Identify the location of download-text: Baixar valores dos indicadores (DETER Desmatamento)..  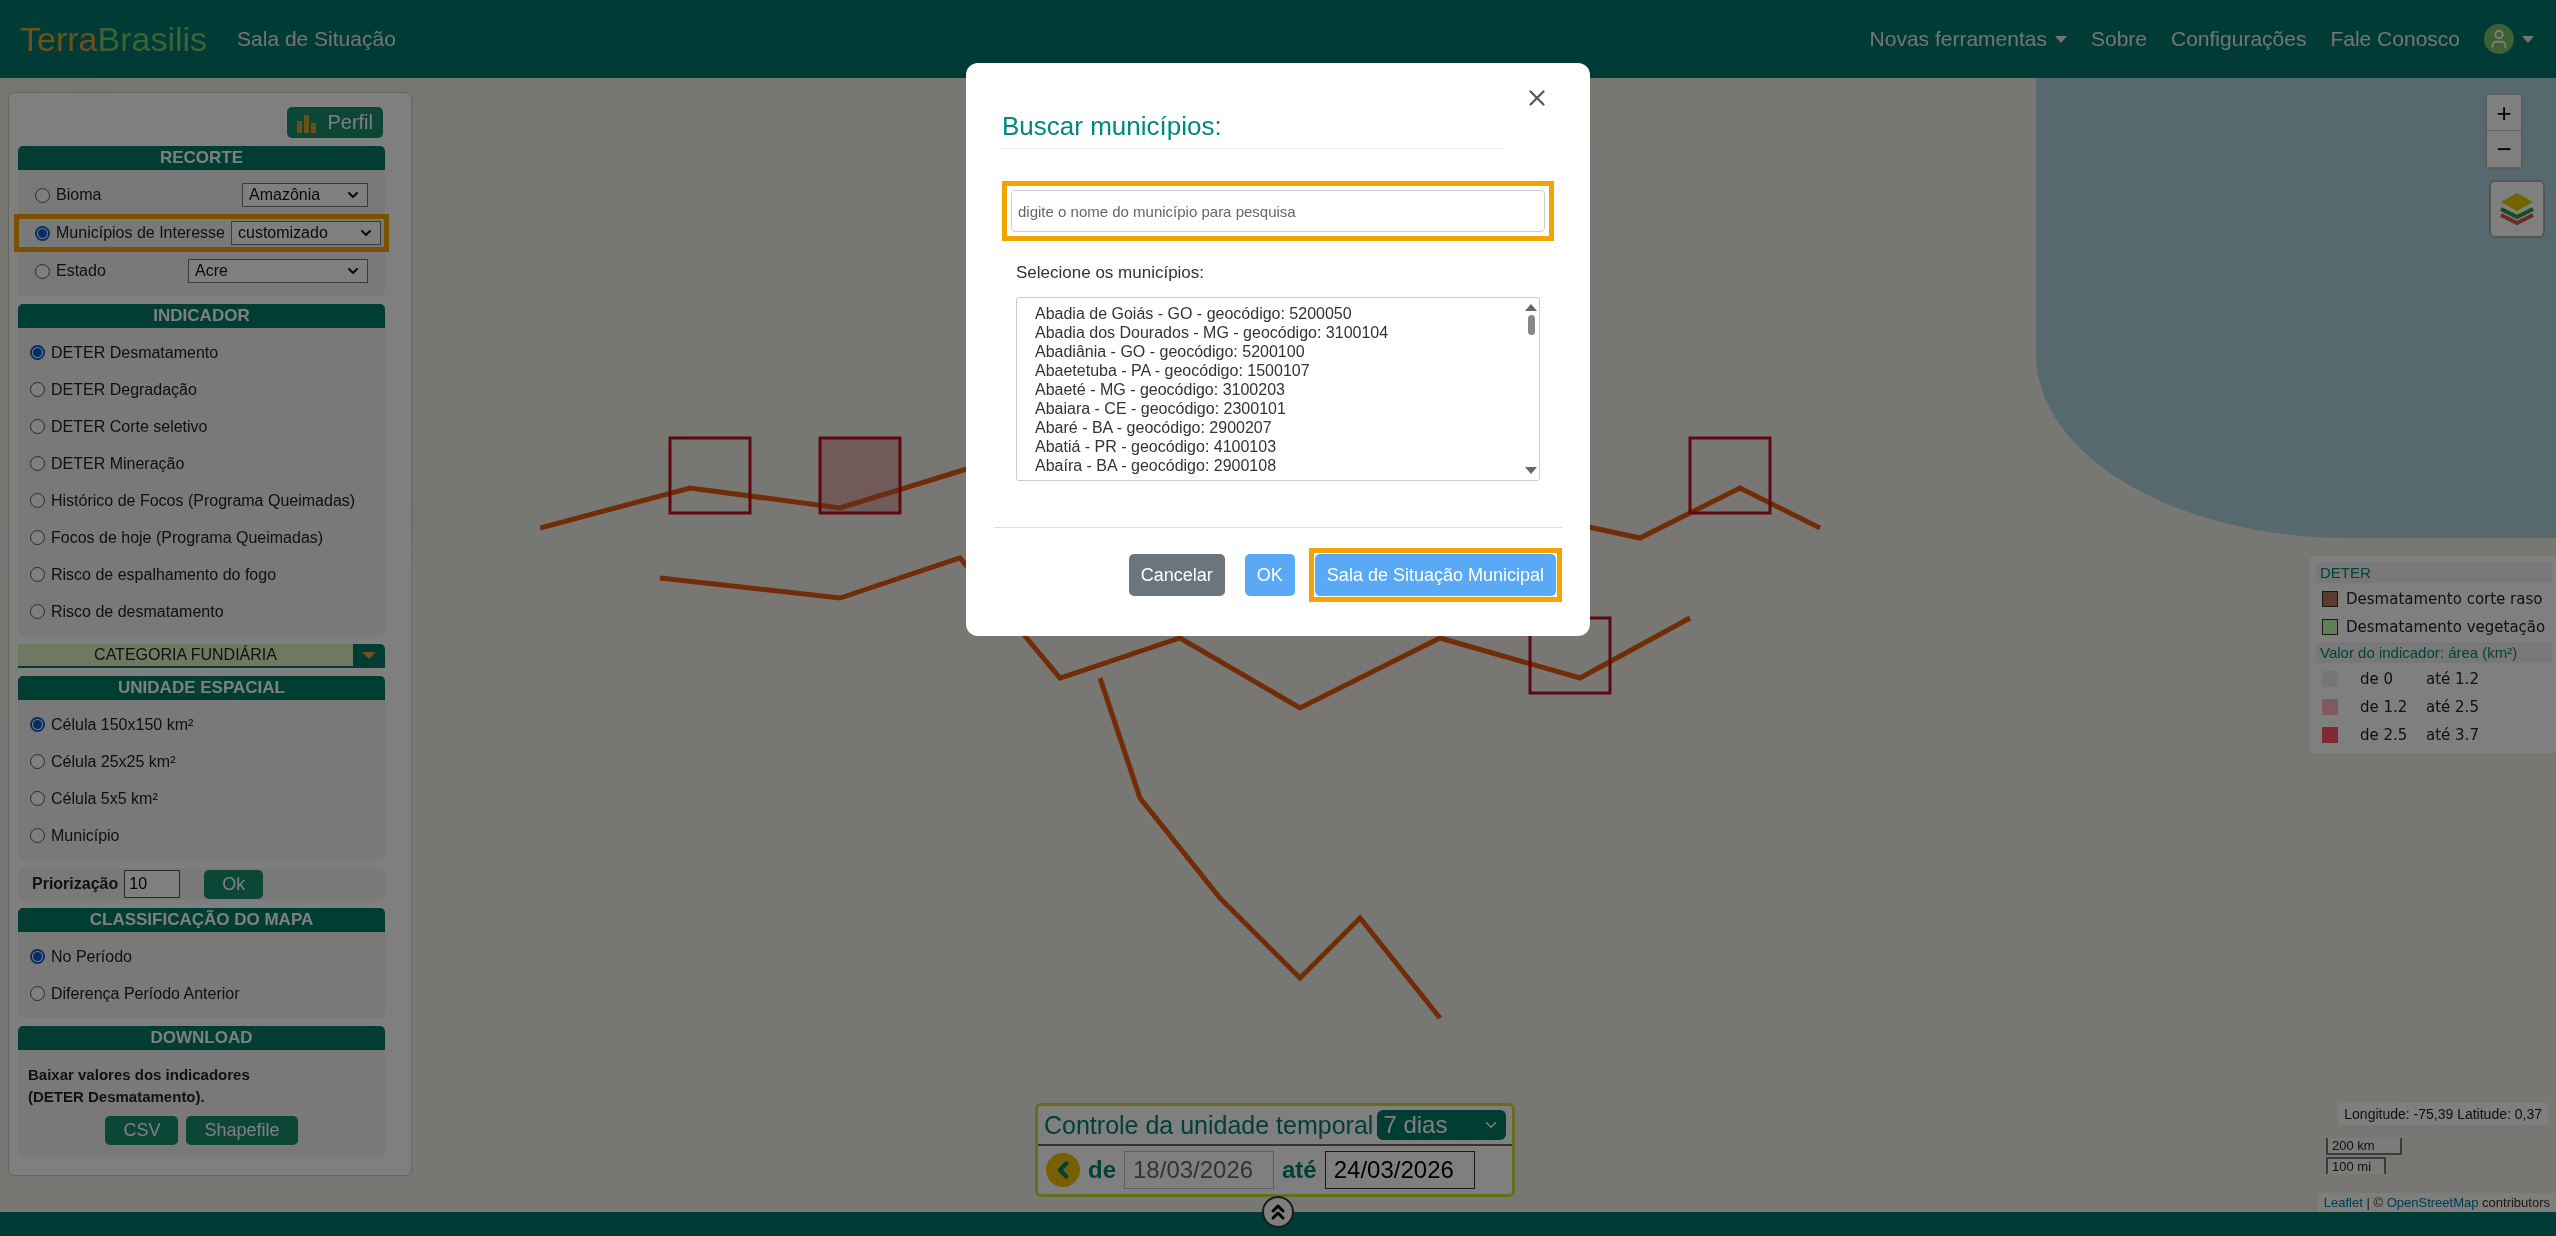
(139, 1086).